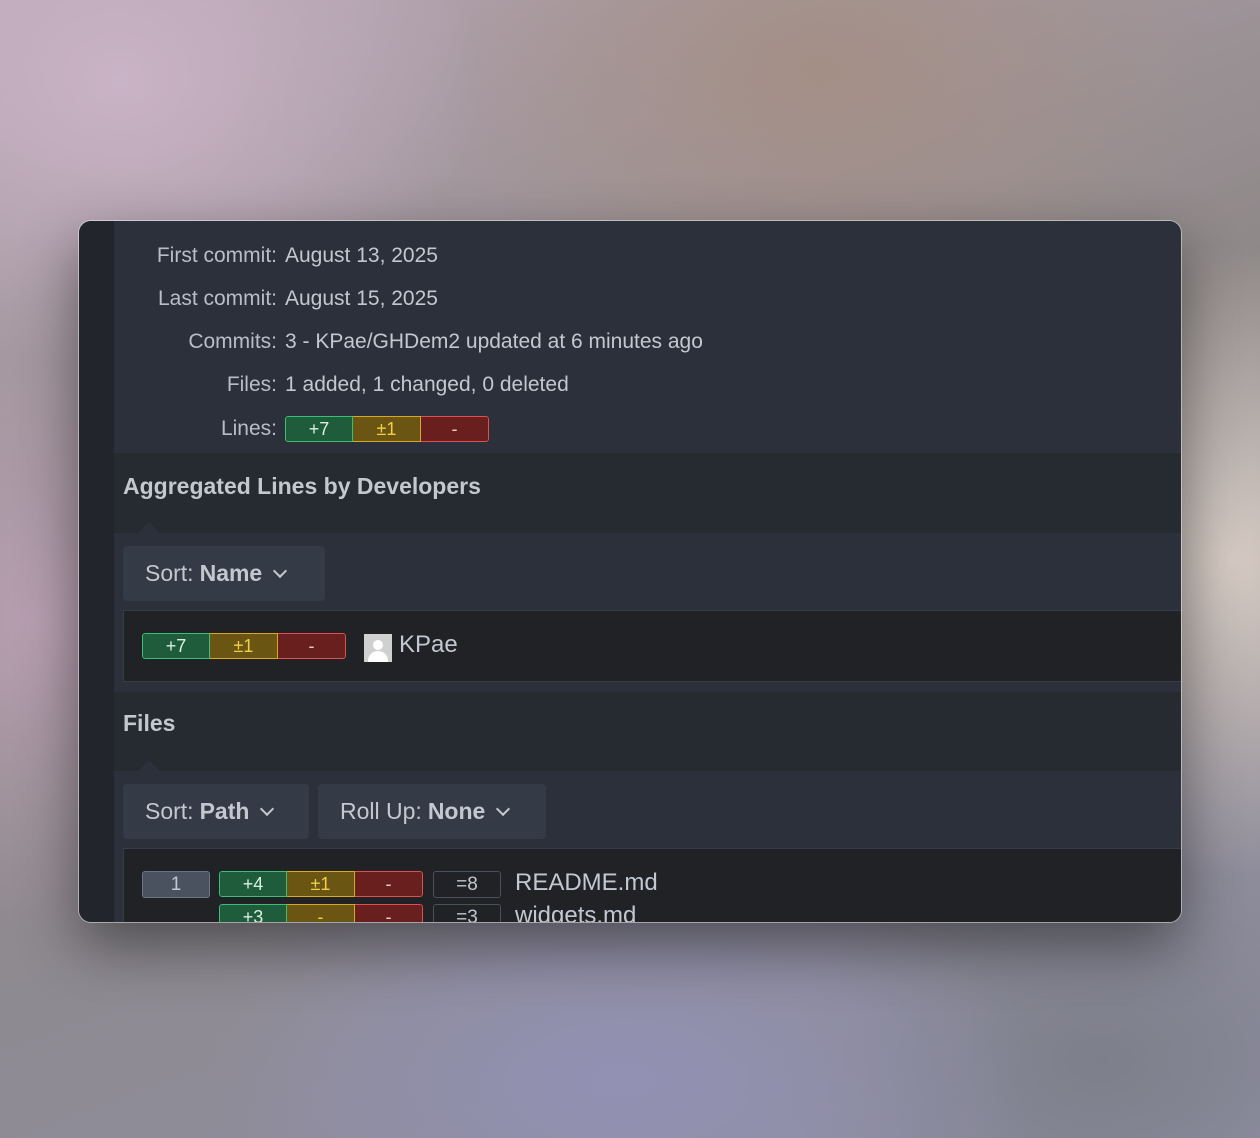 Image resolution: width=1260 pixels, height=1138 pixels. What do you see at coordinates (176, 884) in the screenshot?
I see `file-index: 1` at bounding box center [176, 884].